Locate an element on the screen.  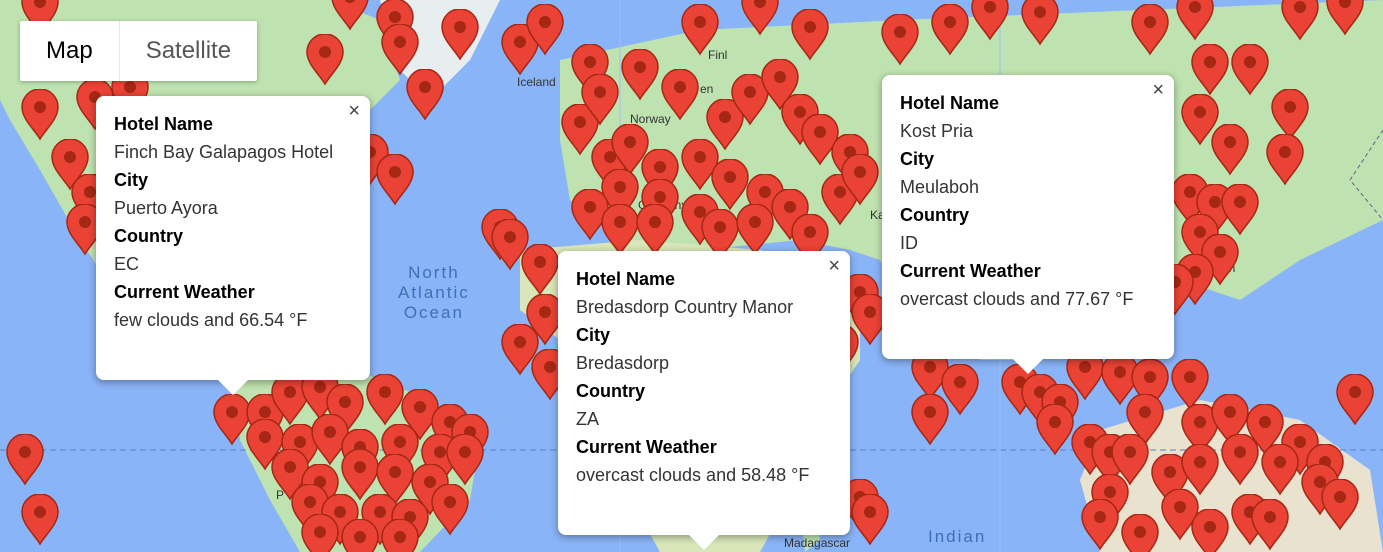
city-value: Meulaboh is located at coordinates (940, 187).